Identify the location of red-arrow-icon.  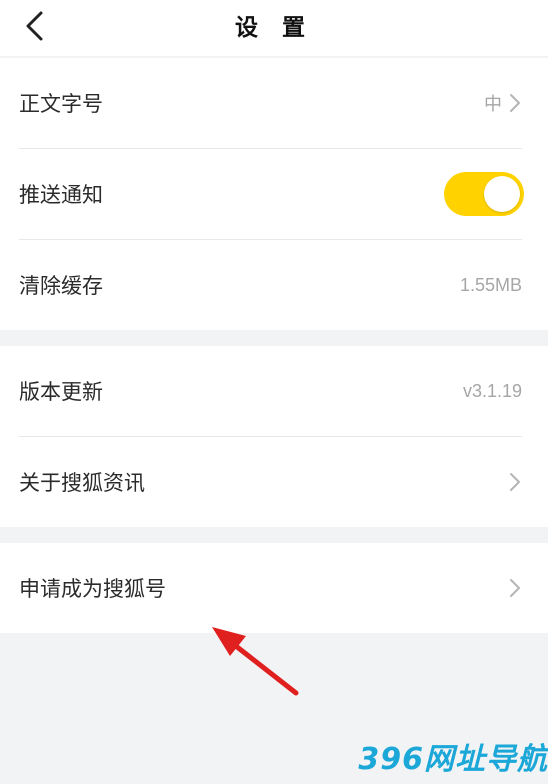
(255, 661).